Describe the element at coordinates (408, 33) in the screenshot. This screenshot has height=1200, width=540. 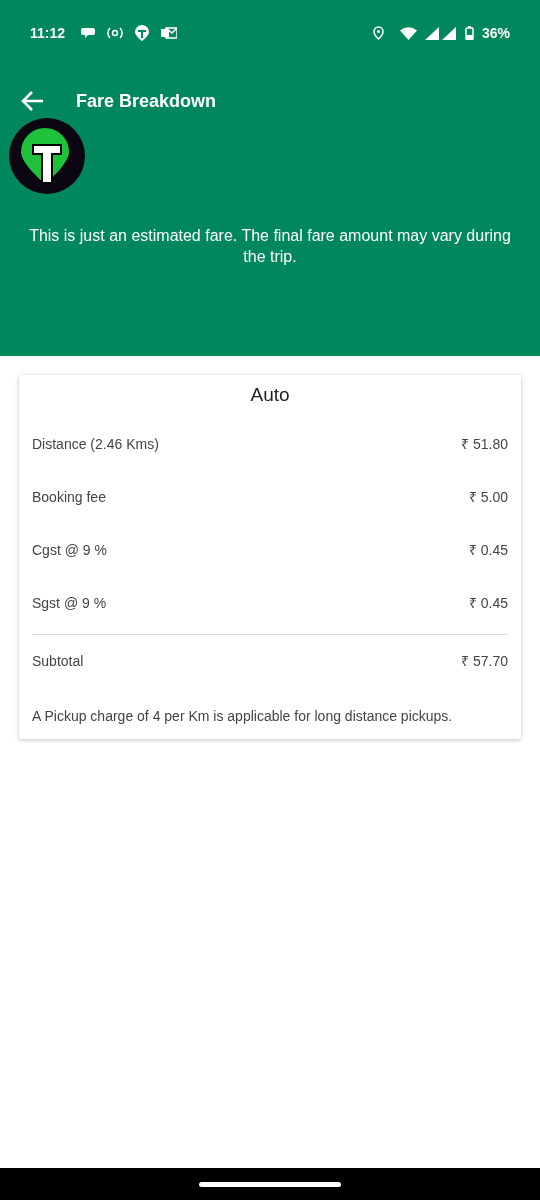
I see `wifi-icon` at that location.